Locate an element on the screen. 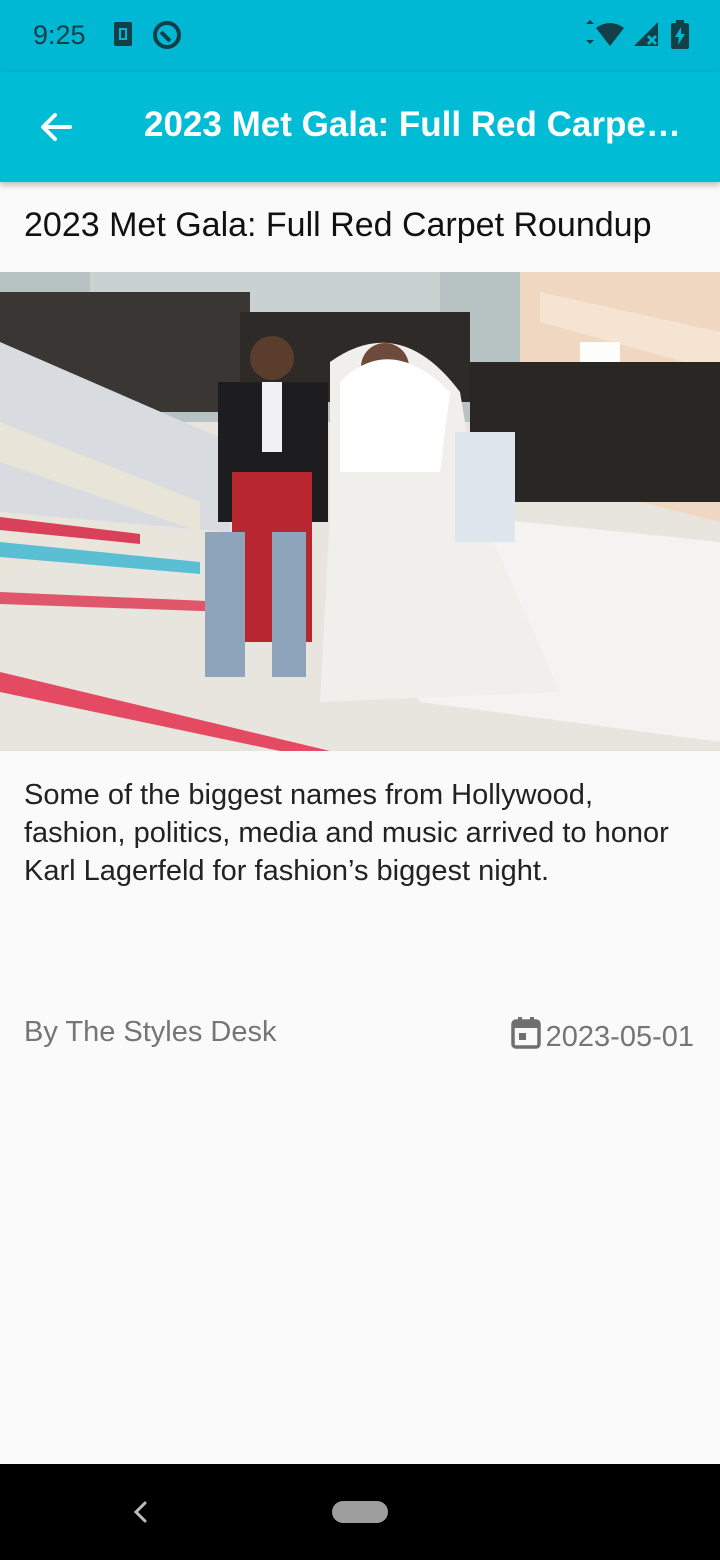 This screenshot has width=720, height=1560. calendar-icon is located at coordinates (526, 1037).